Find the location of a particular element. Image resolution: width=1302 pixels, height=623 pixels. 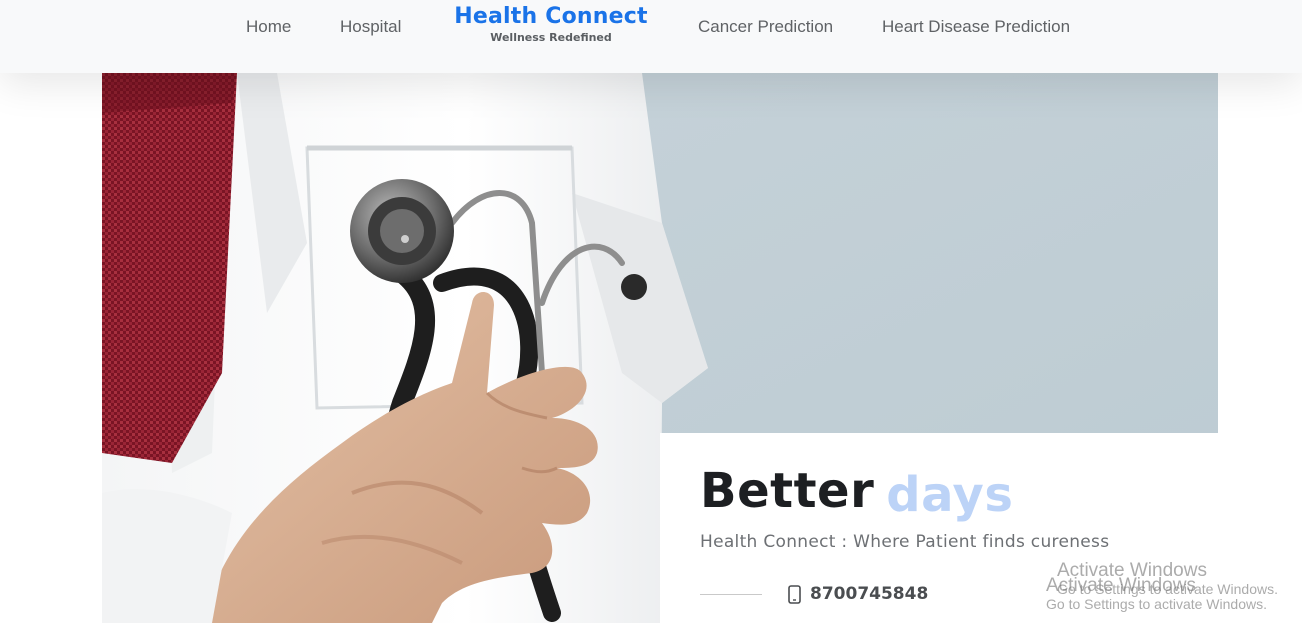

nav-link-heart-disease-prediction: Heart Disease Prediction is located at coordinates (976, 27).